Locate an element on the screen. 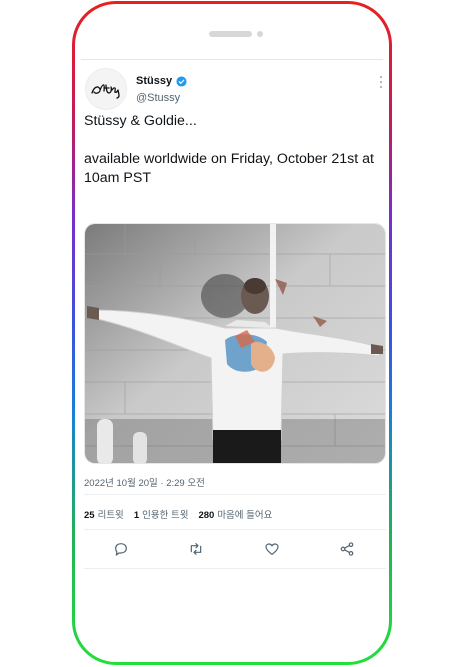  action-bar is located at coordinates (234, 549).